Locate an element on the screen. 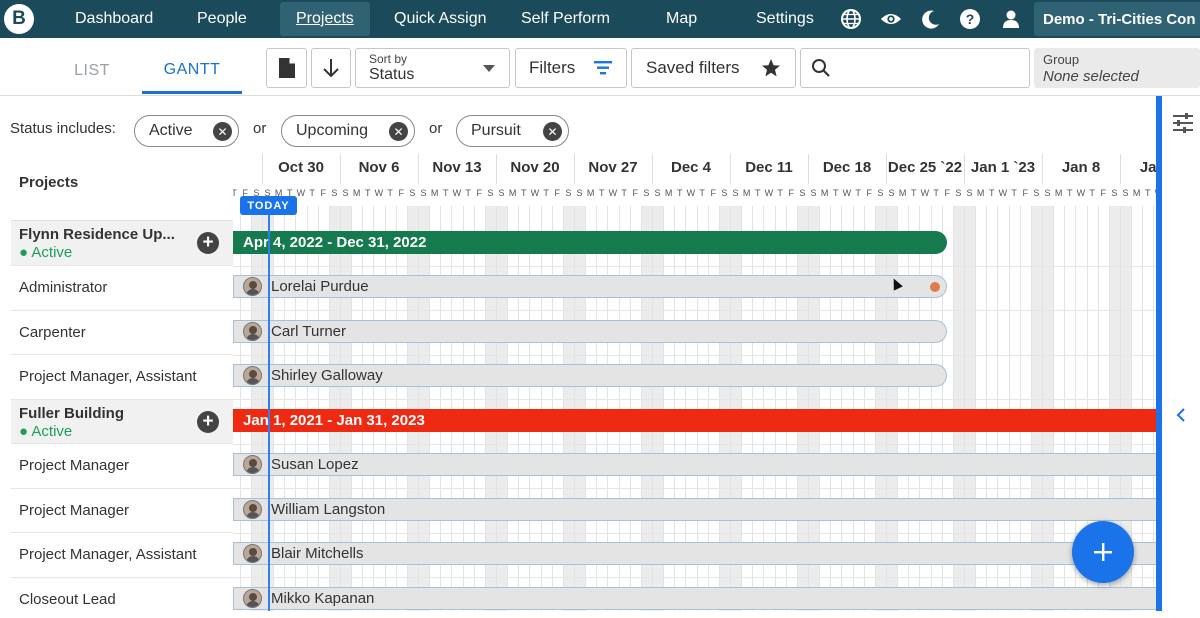 The height and width of the screenshot is (618, 1200). export-document-button is located at coordinates (286, 68).